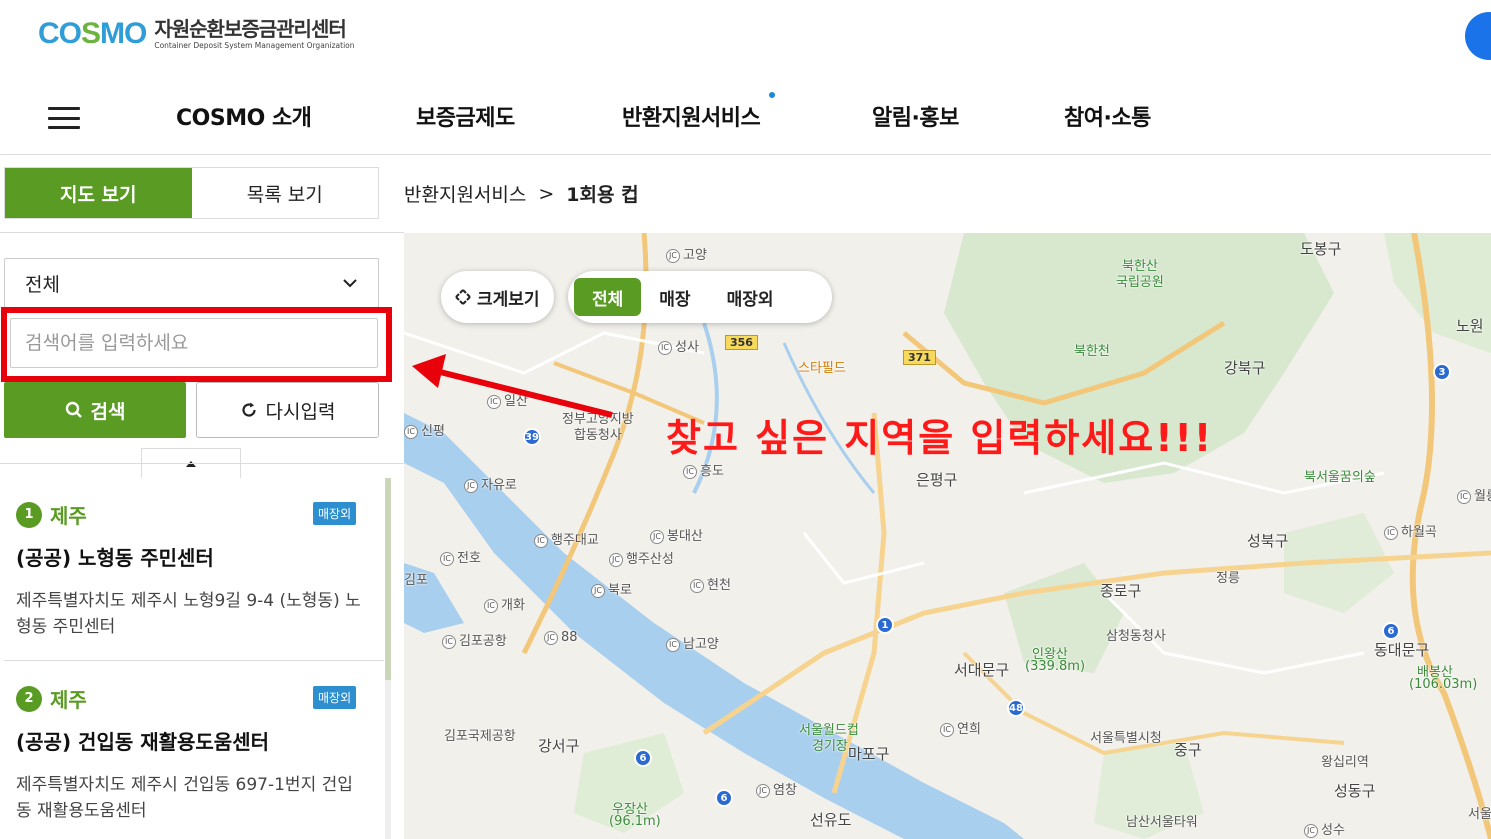 The width and height of the screenshot is (1491, 839). Describe the element at coordinates (635, 821) in the screenshot. I see `map-label-woojangsan-height: (96.1m)` at that location.